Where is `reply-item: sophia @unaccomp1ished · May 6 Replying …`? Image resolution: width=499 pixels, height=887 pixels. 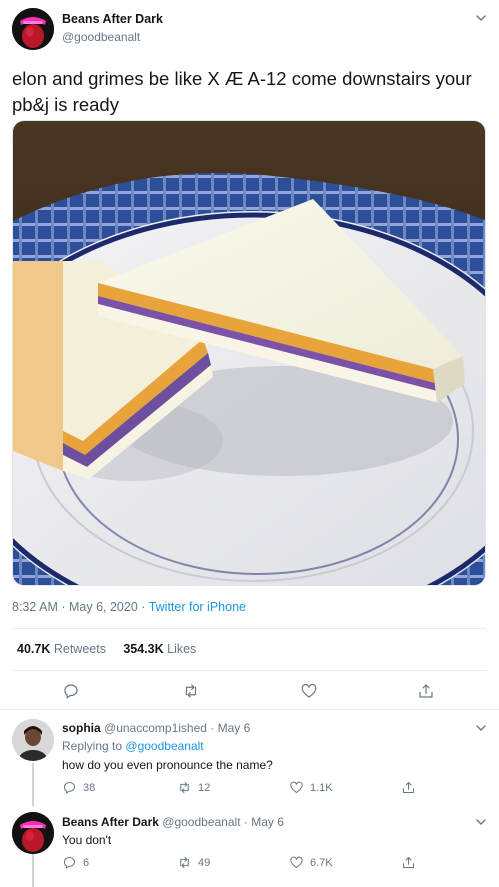
reply-item: sophia @unaccomp1ished · May 6 Replying … is located at coordinates (249, 758).